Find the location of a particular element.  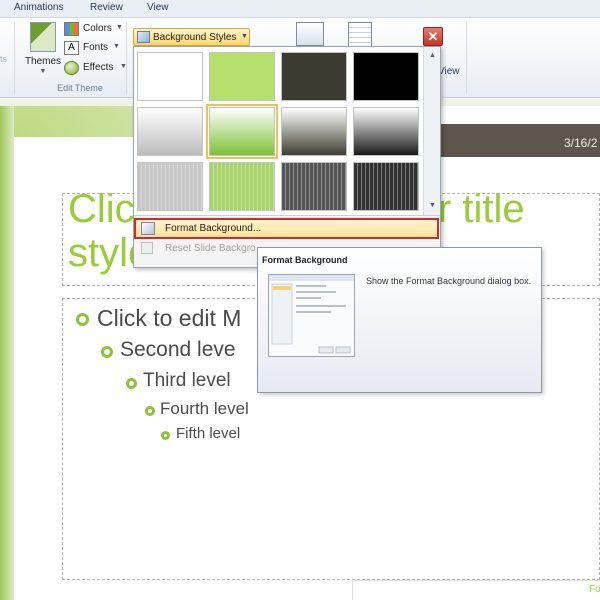

footer-text: Fo is located at coordinates (594, 589).